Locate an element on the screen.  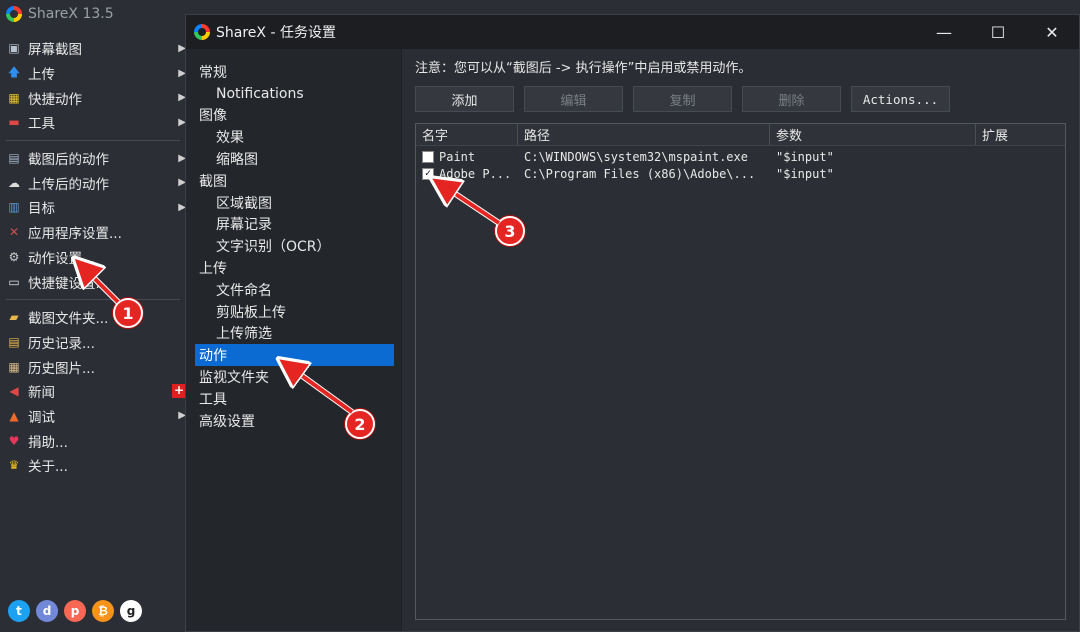
github-icon: g is located at coordinates (131, 611).